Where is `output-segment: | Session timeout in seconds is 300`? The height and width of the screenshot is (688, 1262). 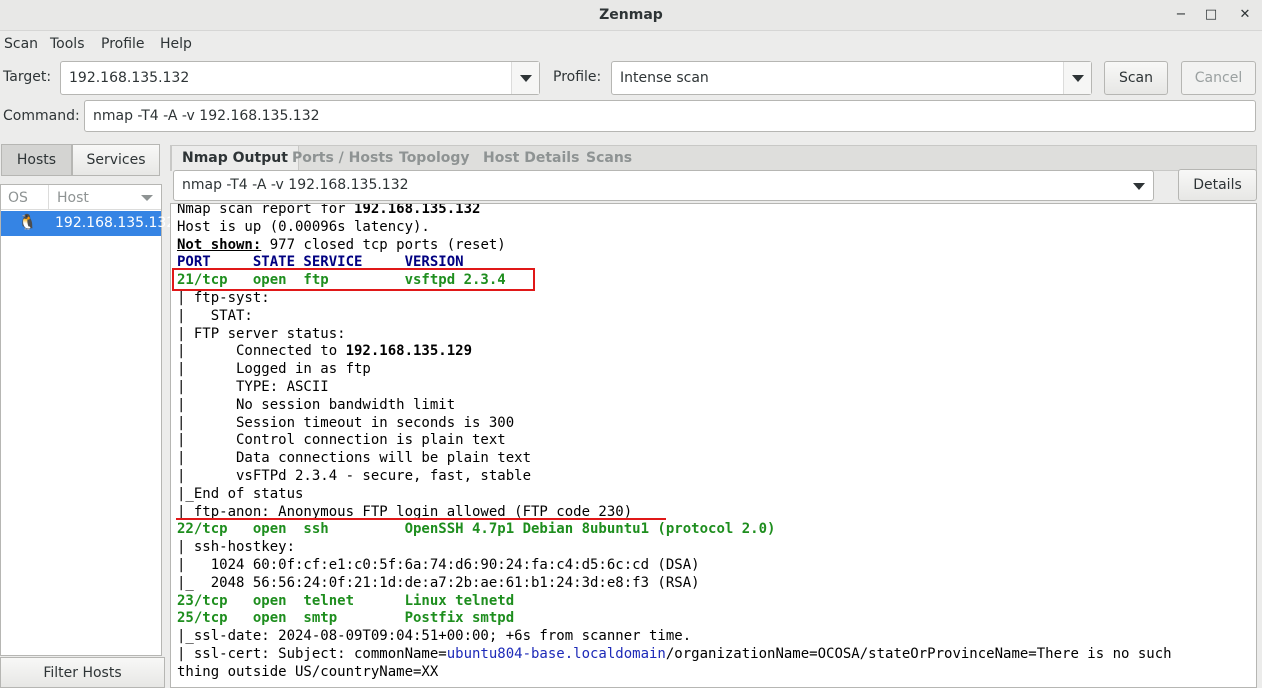
output-segment: | Session timeout in seconds is 300 is located at coordinates (346, 422).